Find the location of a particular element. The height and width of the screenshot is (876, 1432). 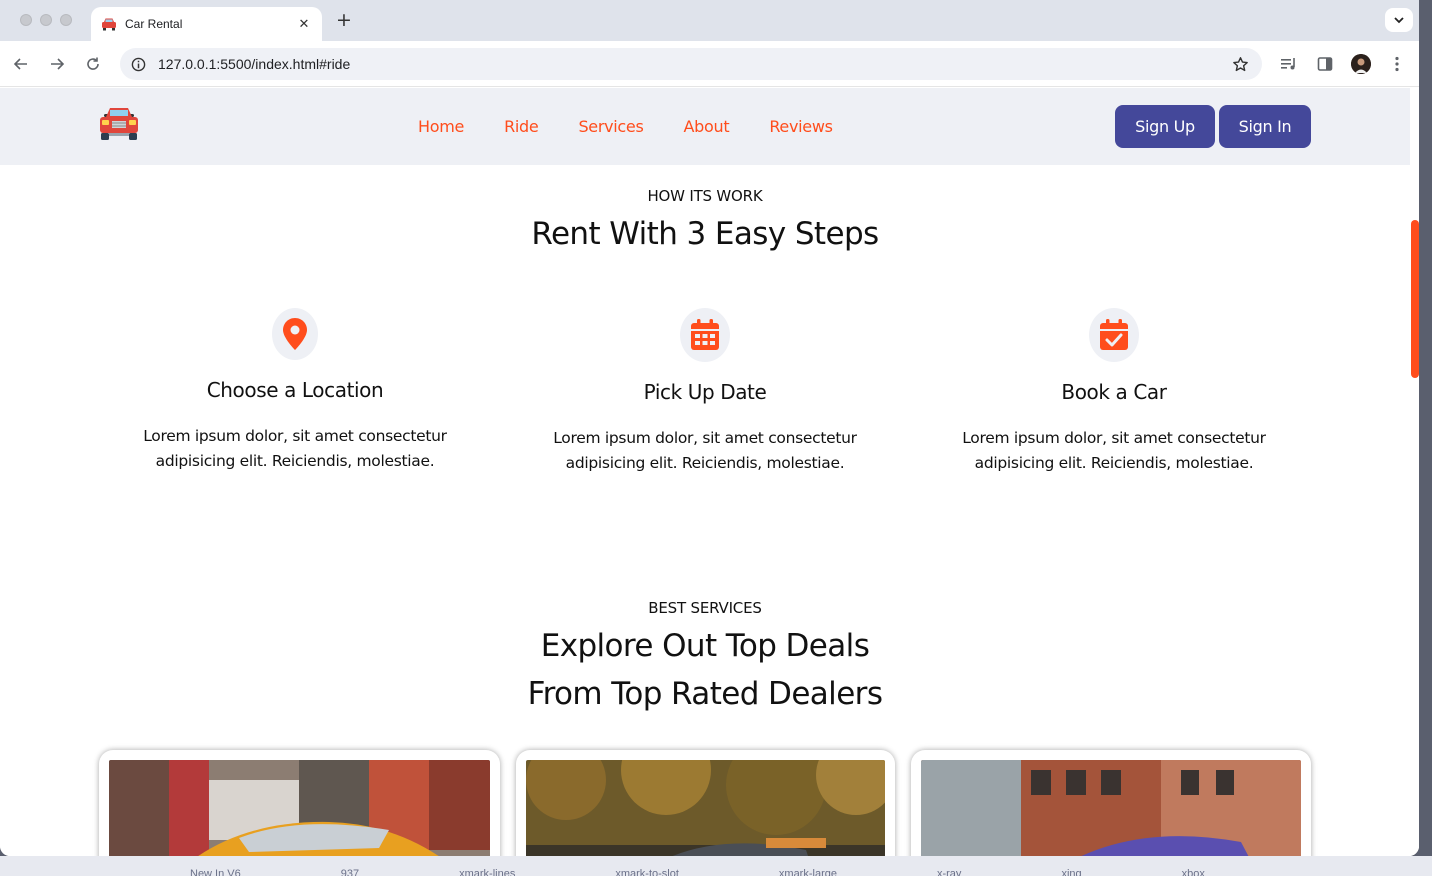

back-button is located at coordinates (21, 64).